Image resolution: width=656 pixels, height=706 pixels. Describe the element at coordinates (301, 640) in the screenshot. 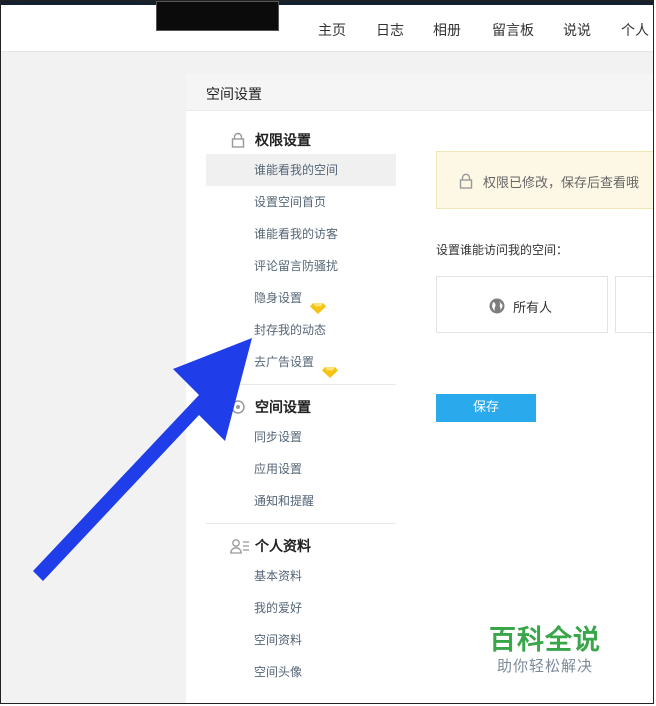

I see `menu-space-info: 空间资料` at that location.